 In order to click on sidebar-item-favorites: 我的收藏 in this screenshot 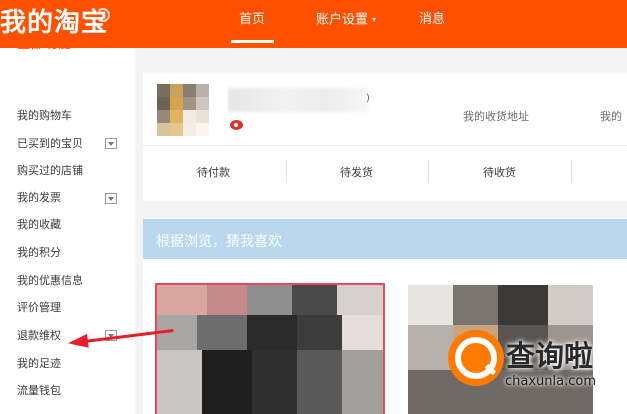, I will do `click(39, 225)`.